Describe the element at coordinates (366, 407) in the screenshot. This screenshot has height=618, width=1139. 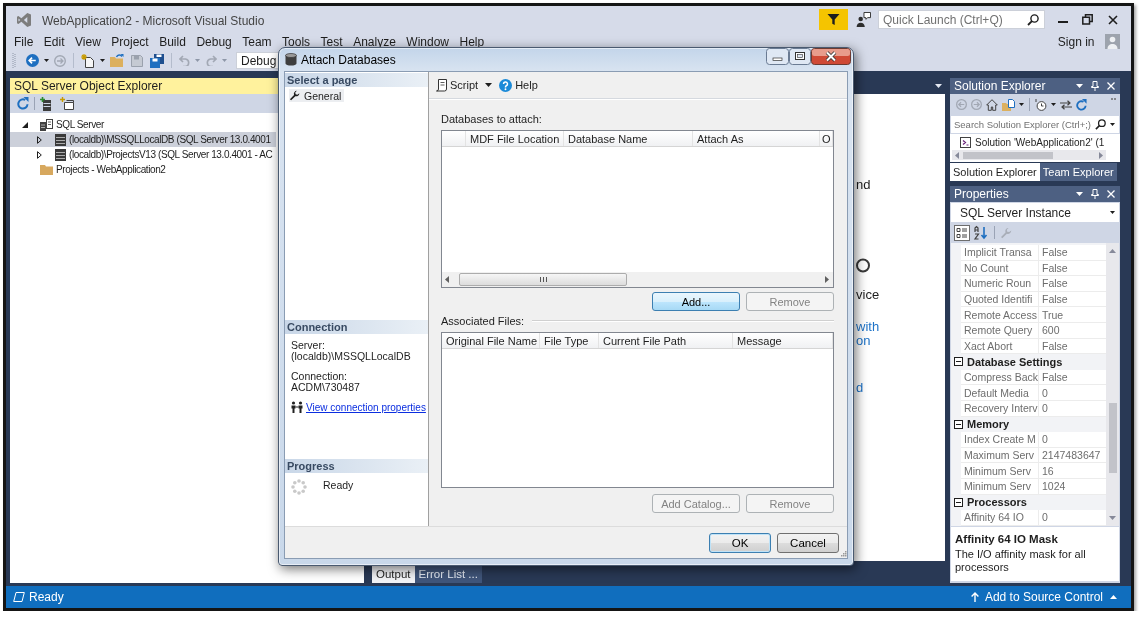
I see `connection-properties-link: View connection properties` at that location.